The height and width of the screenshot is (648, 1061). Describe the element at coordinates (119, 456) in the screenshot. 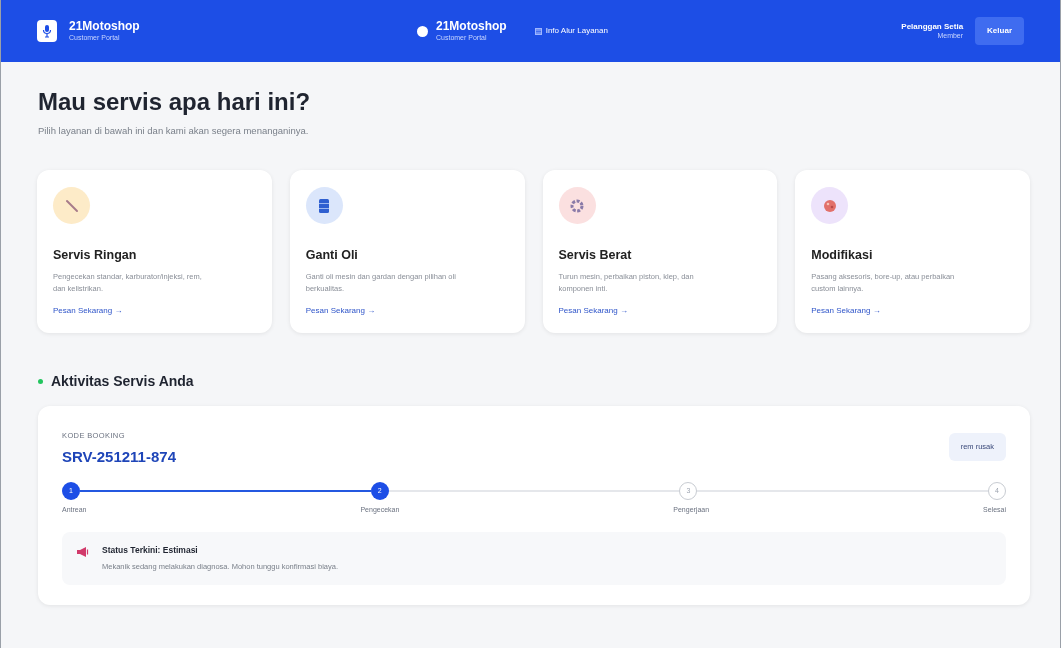

I see `booking-code: SRV-251211-874` at that location.